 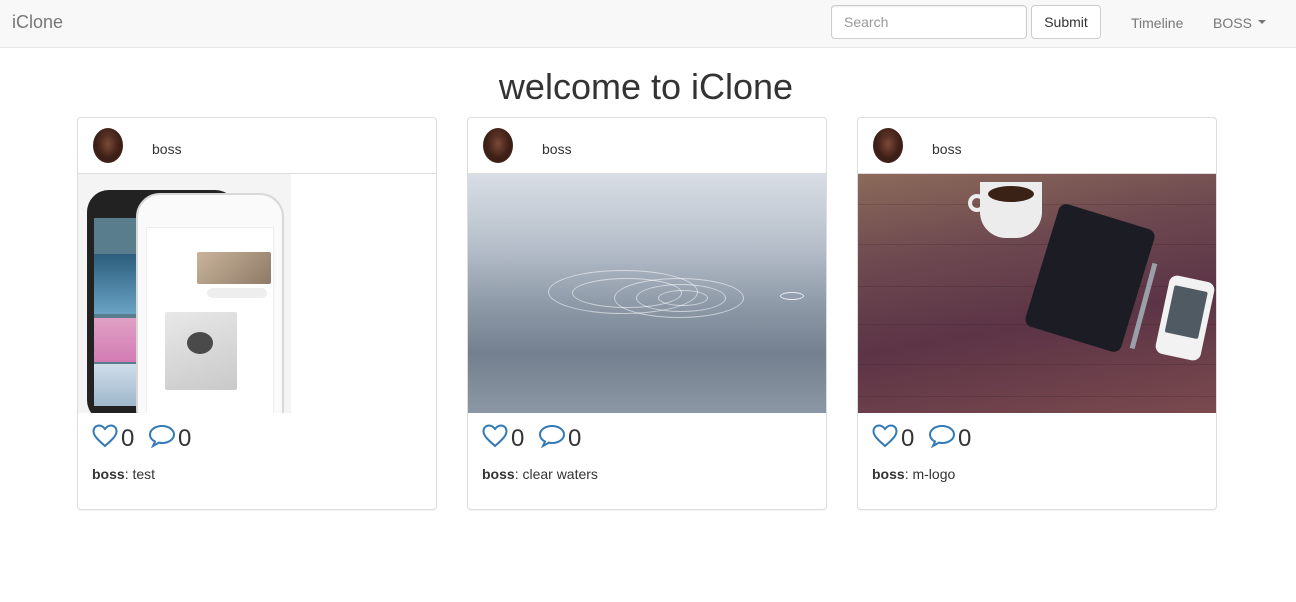 I want to click on water-photo, so click(x=647, y=293).